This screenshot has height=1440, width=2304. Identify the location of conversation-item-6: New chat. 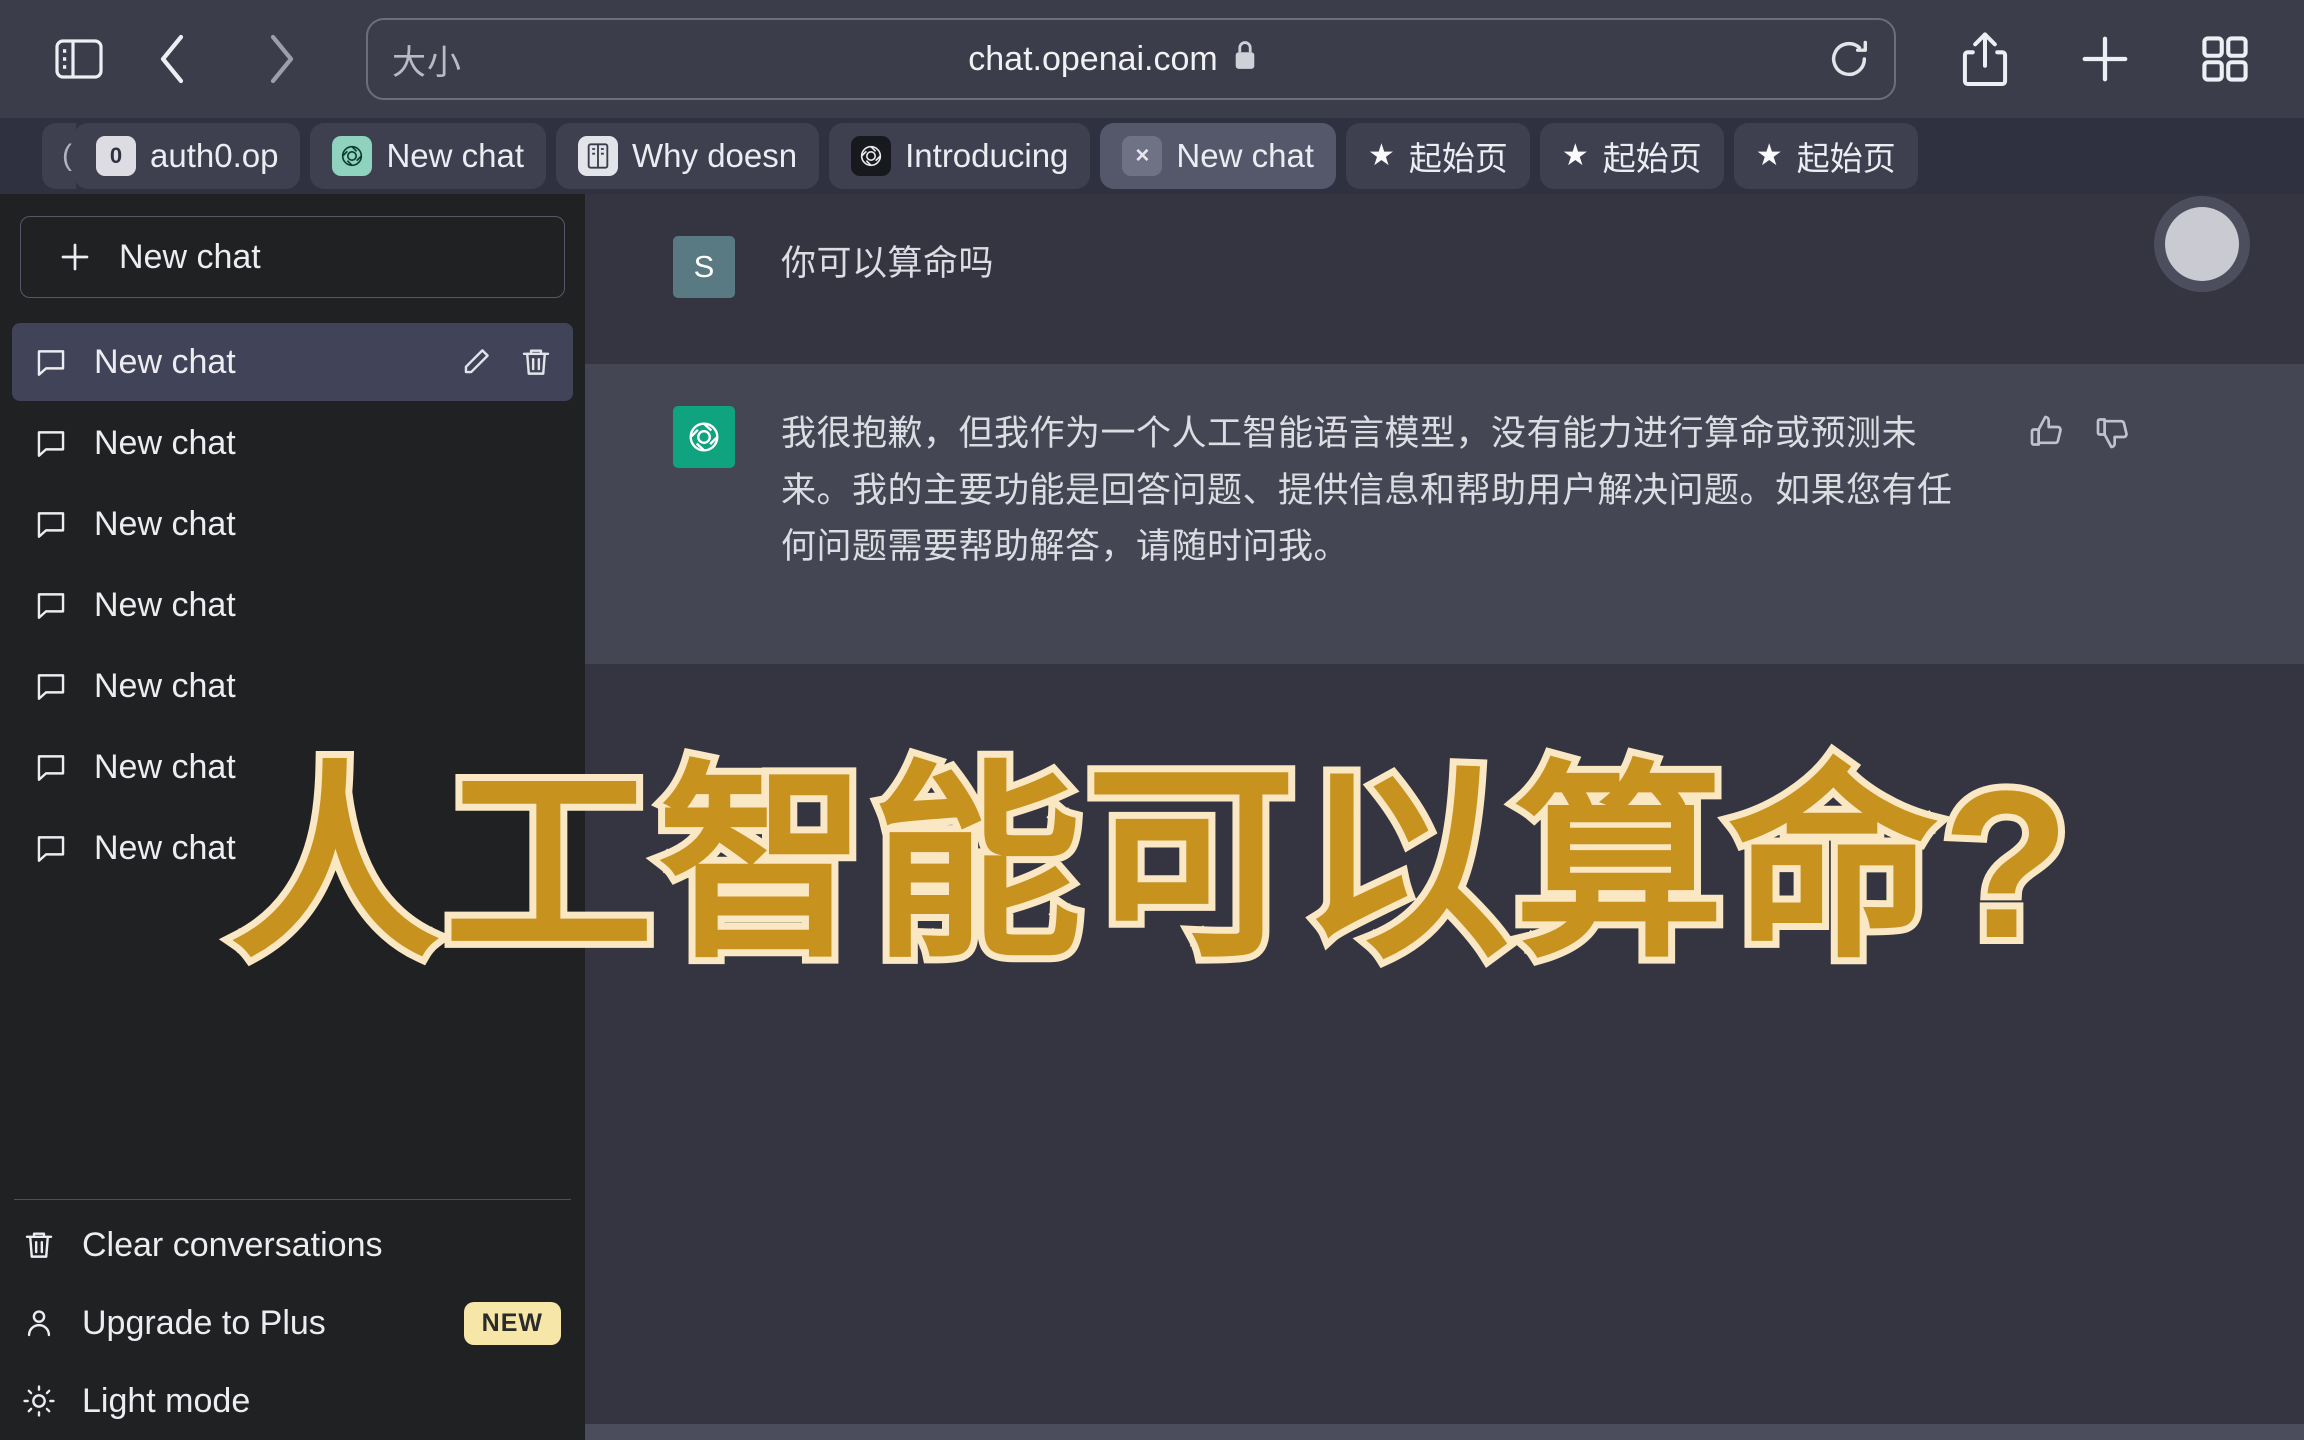
(292, 848).